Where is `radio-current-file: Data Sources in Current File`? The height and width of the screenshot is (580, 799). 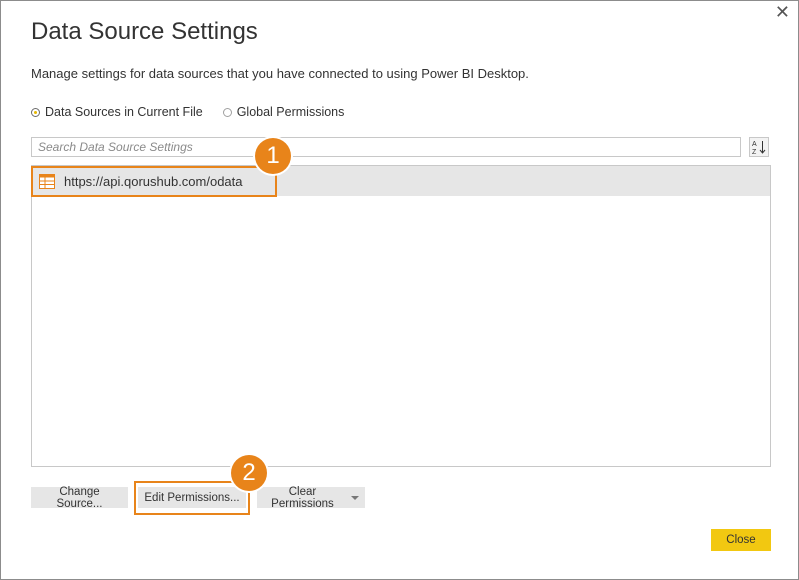 radio-current-file: Data Sources in Current File is located at coordinates (117, 112).